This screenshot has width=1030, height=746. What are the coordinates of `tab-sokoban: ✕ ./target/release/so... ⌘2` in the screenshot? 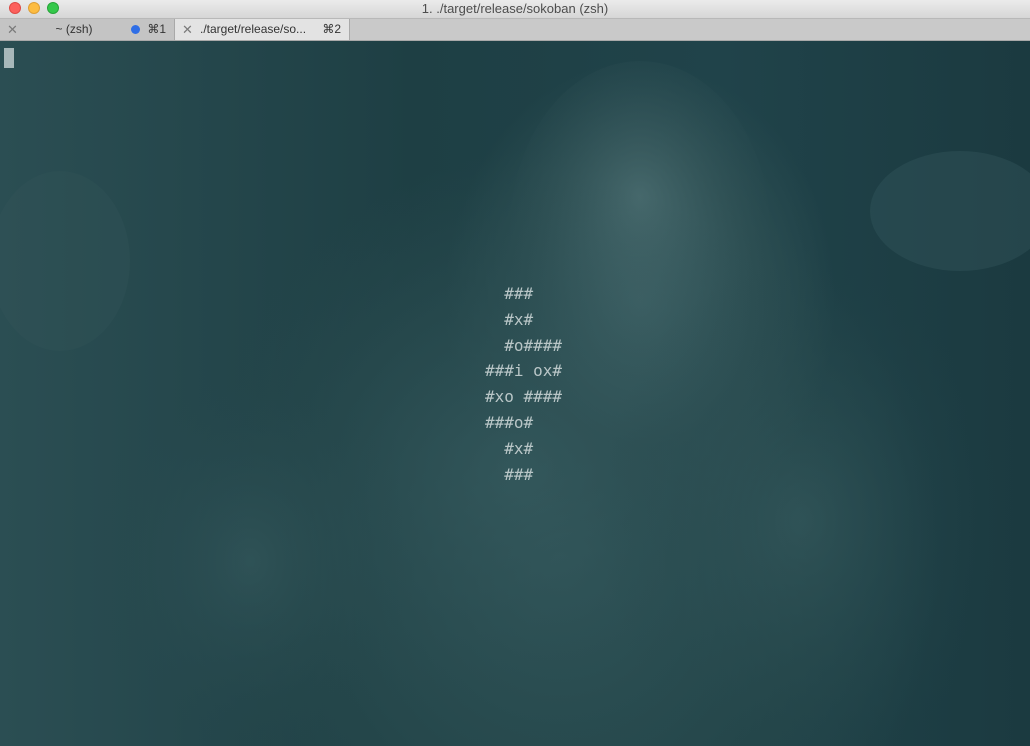 It's located at (262, 29).